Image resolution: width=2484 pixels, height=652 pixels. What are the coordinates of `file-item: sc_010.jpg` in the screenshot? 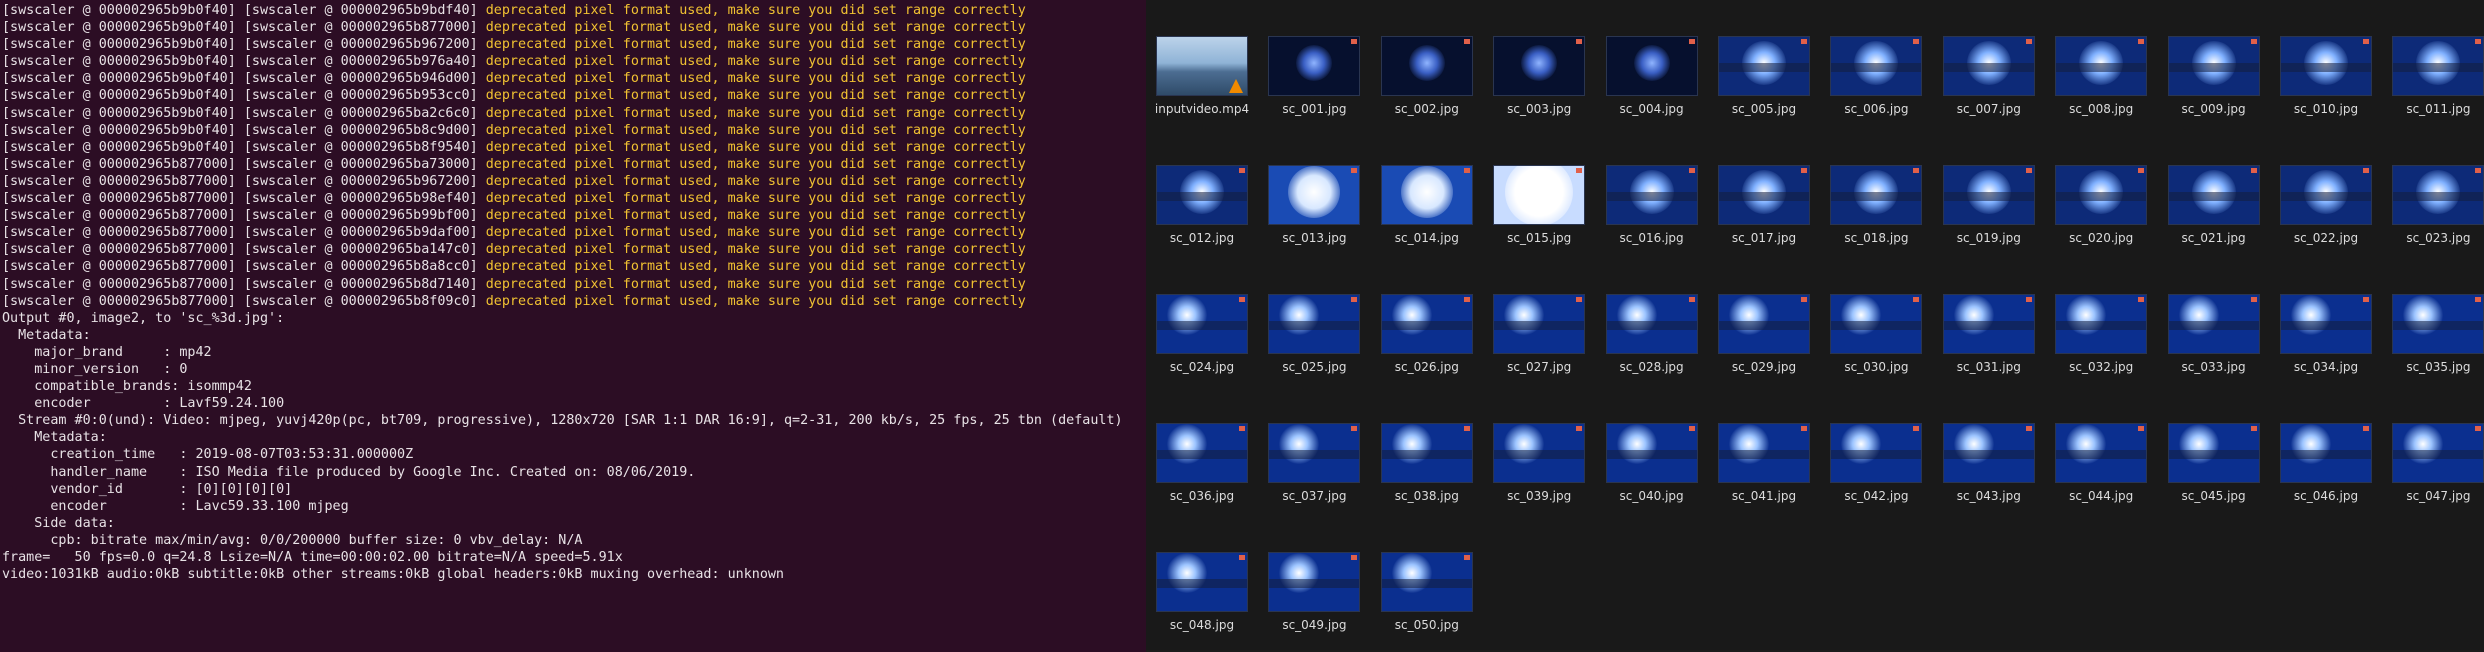 It's located at (2326, 76).